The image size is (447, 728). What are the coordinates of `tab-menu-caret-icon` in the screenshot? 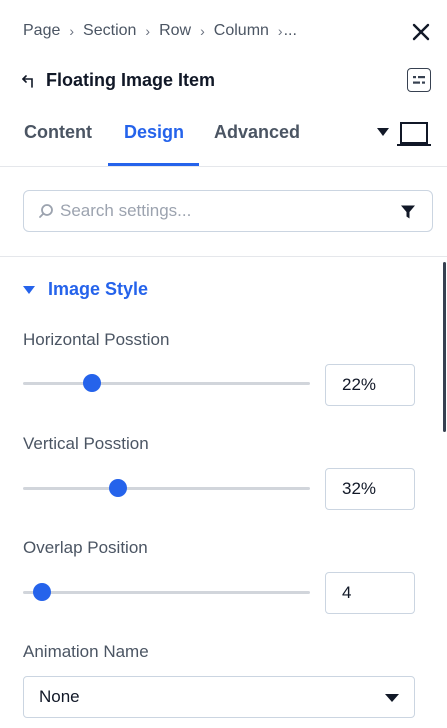 It's located at (383, 132).